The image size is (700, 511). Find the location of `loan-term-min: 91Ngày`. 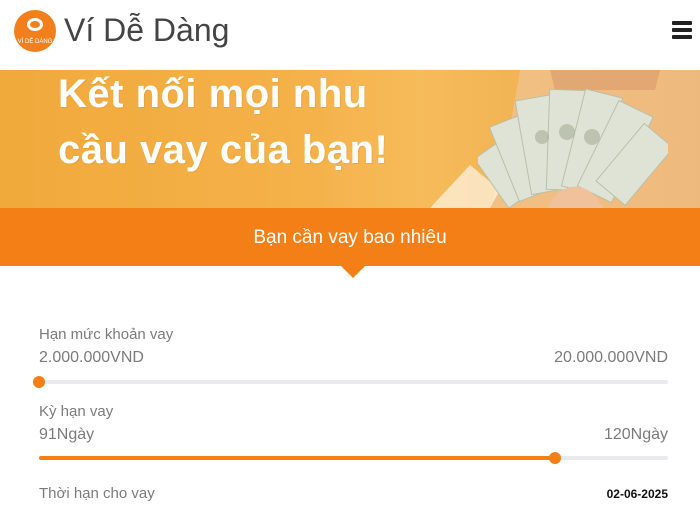

loan-term-min: 91Ngày is located at coordinates (67, 434).